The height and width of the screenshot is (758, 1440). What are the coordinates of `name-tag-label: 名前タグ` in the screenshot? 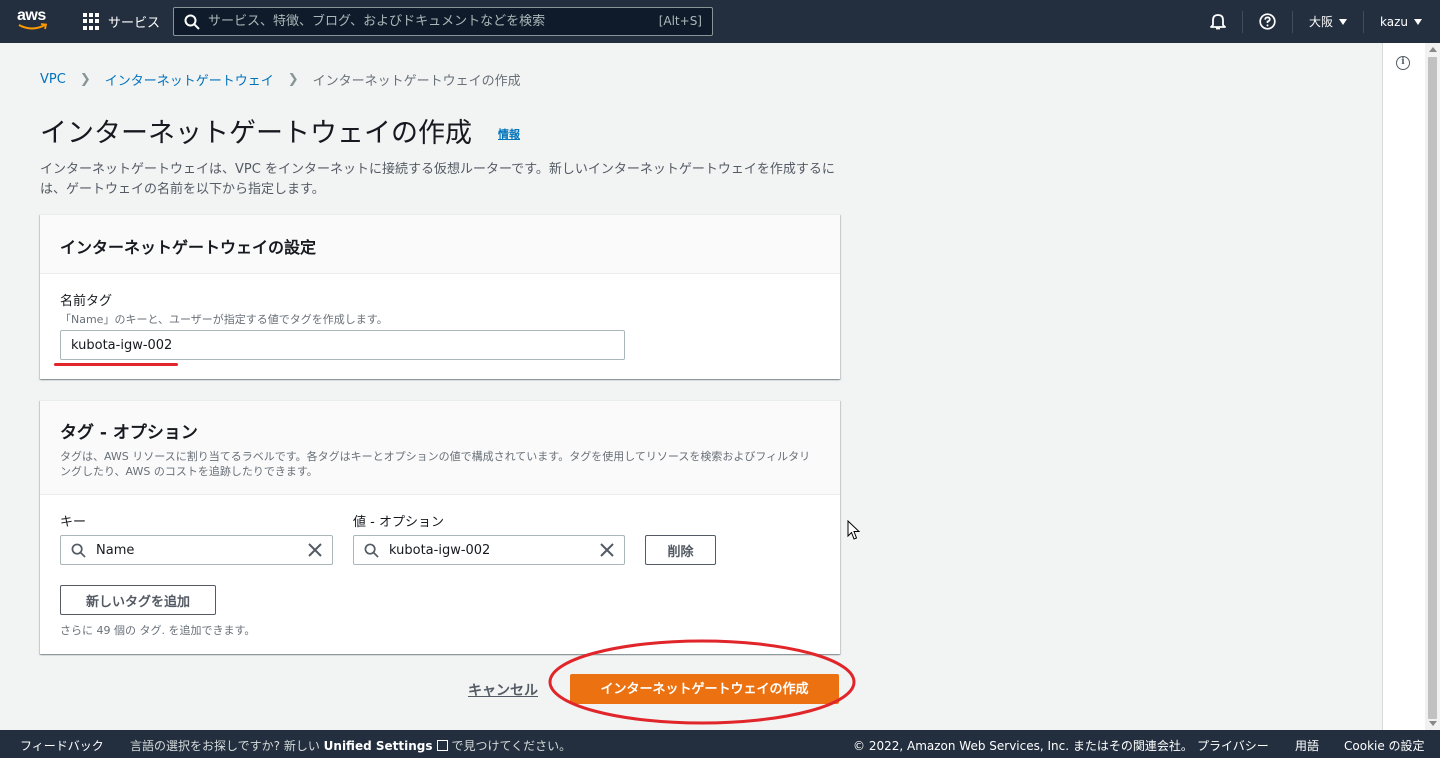 It's located at (86, 301).